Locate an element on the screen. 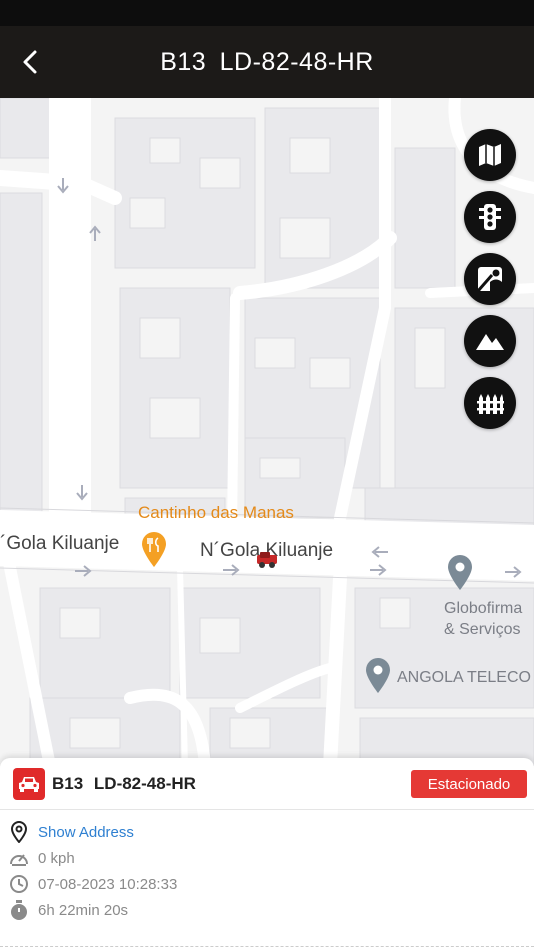  stopwatch-icon is located at coordinates (19, 910).